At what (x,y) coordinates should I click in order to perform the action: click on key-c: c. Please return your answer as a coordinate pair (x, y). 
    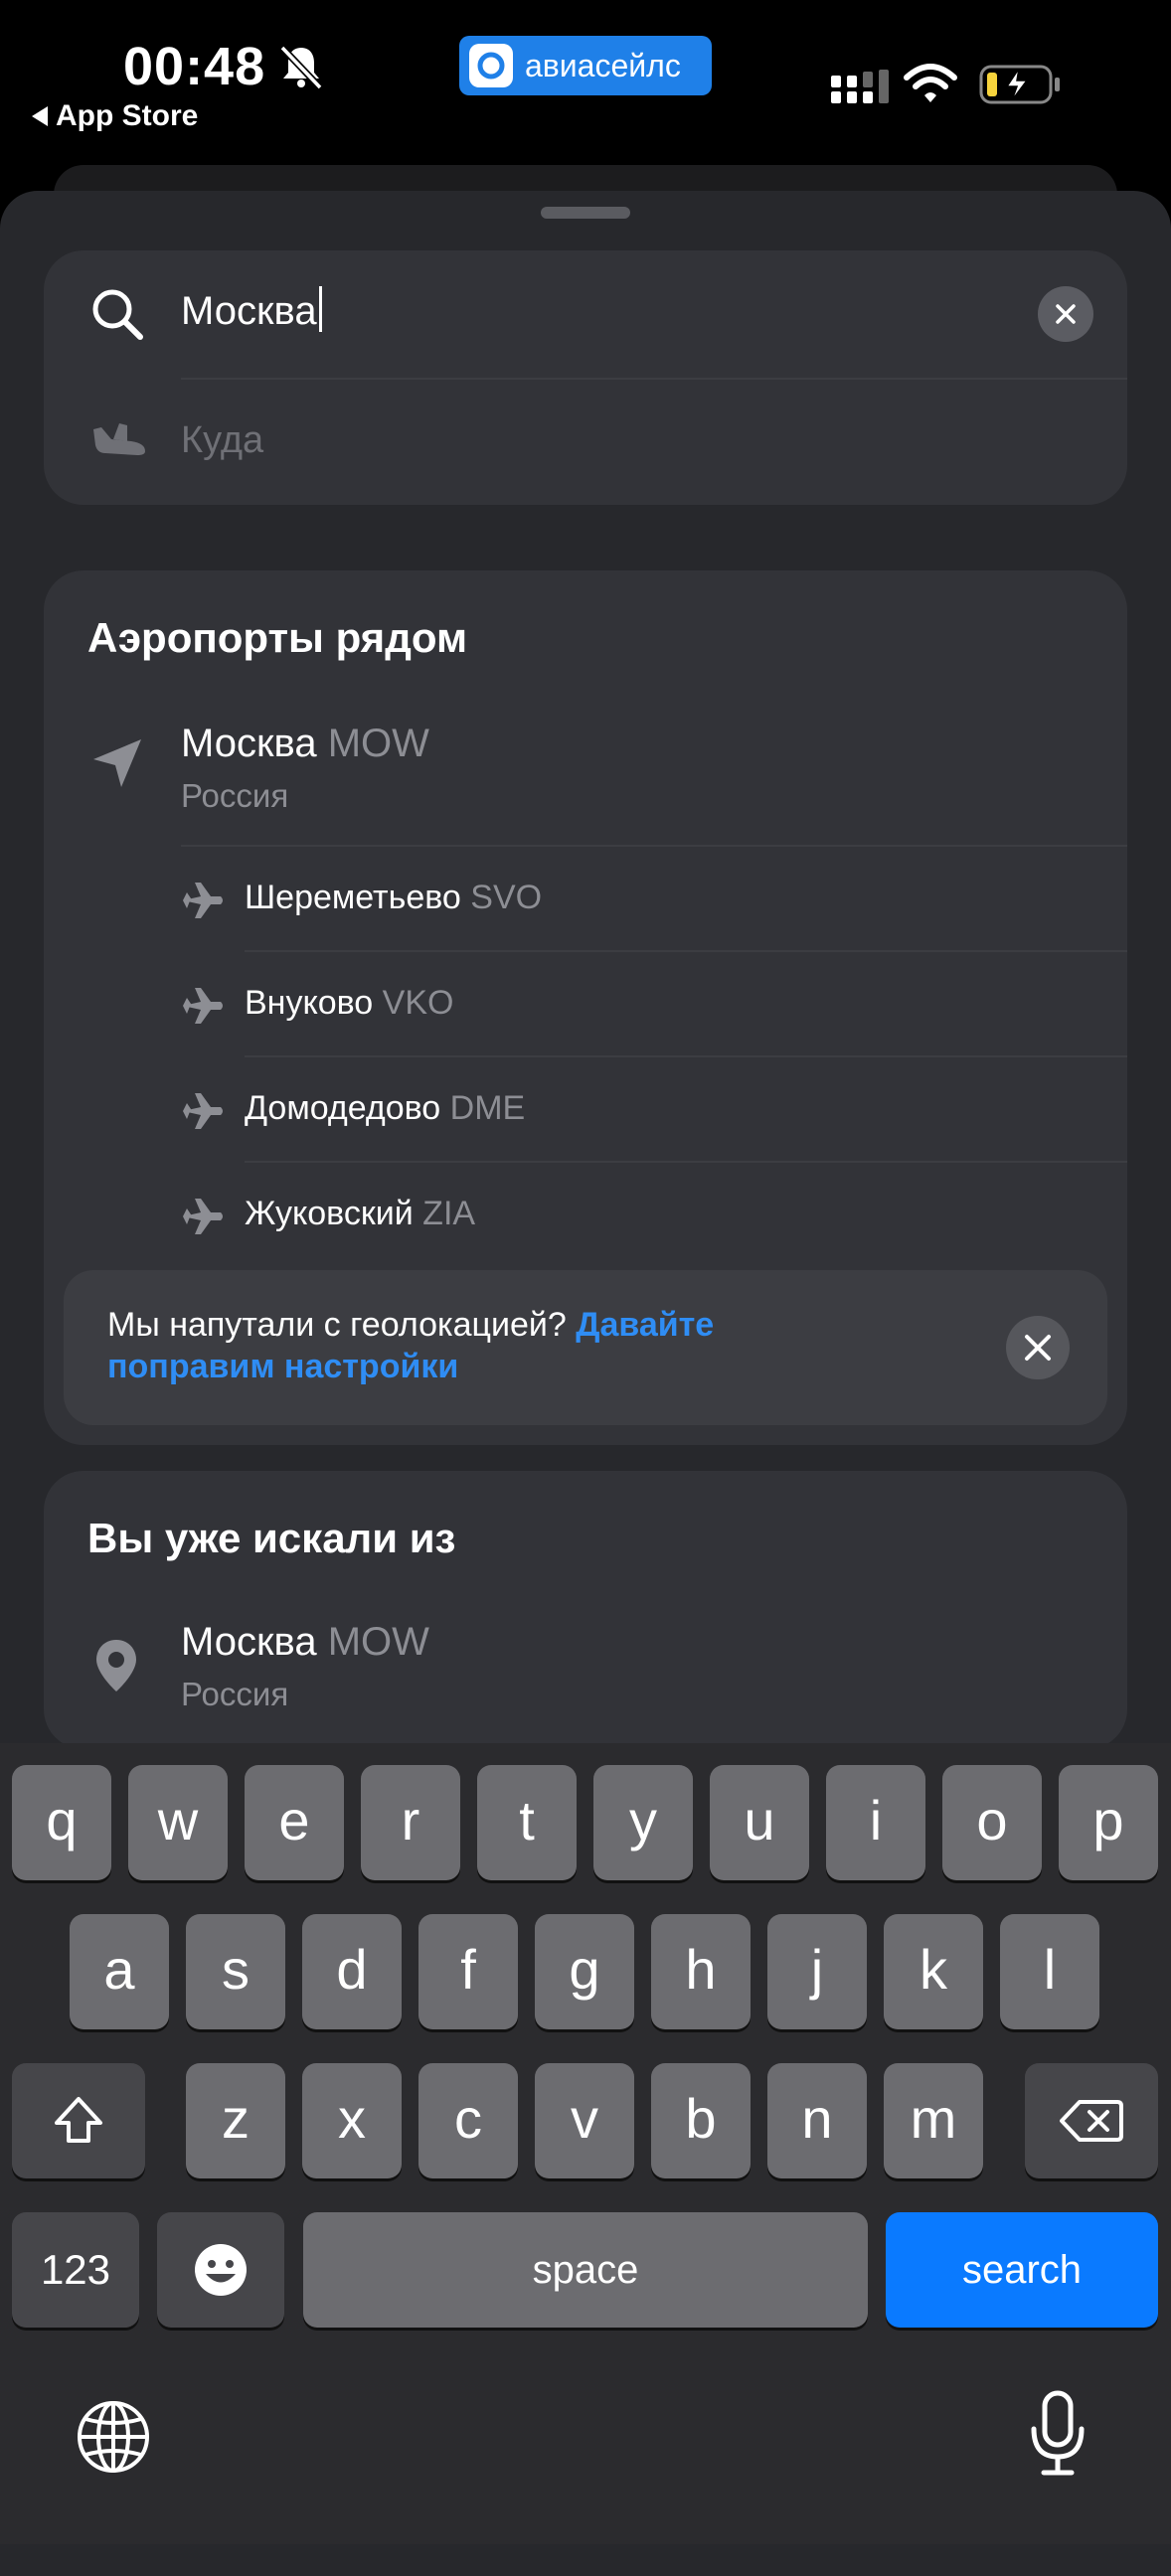
    Looking at the image, I should click on (468, 2120).